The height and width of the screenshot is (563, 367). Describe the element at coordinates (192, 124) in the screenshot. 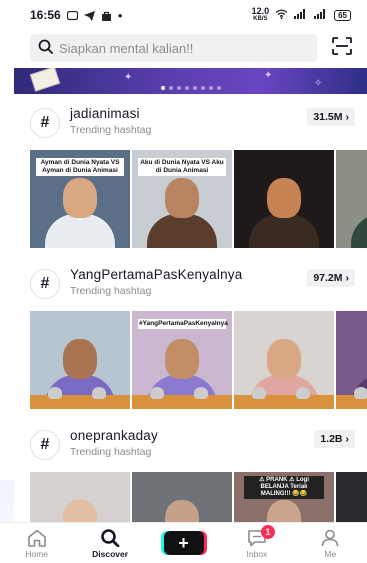

I see `hashtag-header: # jadianimasi Trending hashtag 31.5M ›` at that location.